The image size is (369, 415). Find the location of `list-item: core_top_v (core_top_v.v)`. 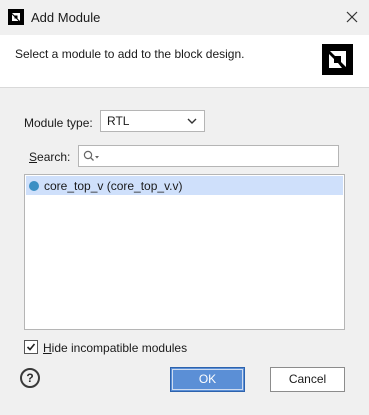

list-item: core_top_v (core_top_v.v) is located at coordinates (184, 185).